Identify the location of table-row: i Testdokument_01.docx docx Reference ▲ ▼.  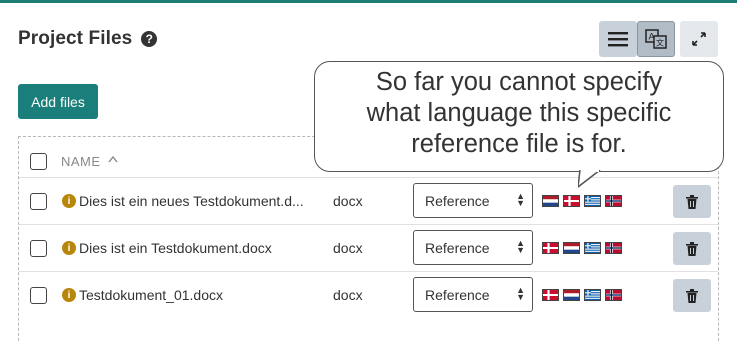
(368, 294).